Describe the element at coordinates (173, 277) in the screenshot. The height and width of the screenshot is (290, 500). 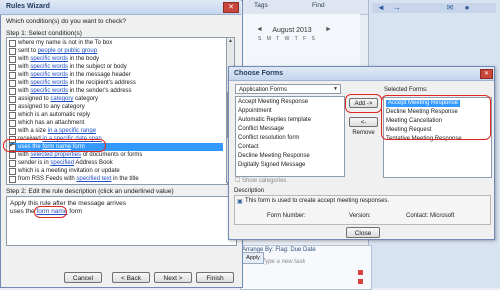
I see `next-button: Next >` at that location.